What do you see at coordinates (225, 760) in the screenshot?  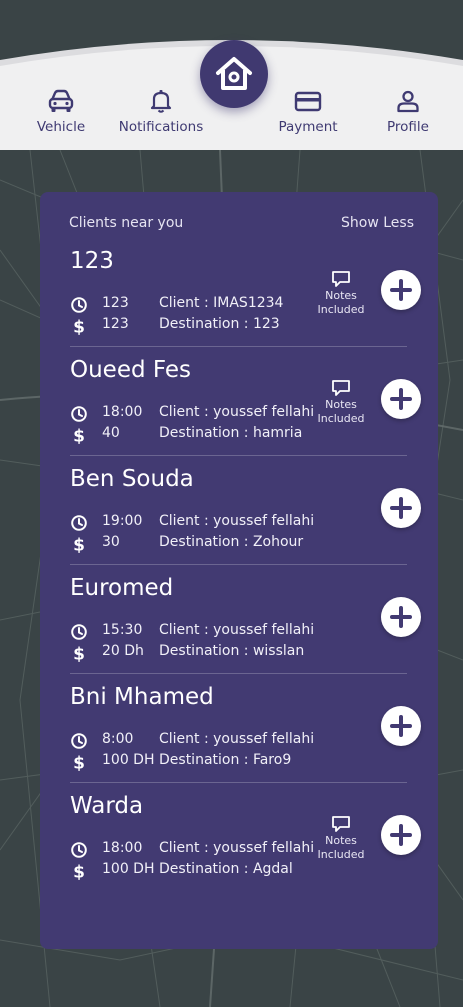 I see `ride-destination: Destination : Faro9` at bounding box center [225, 760].